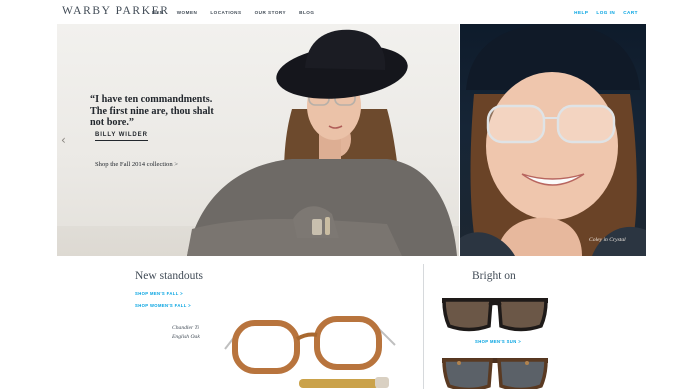 The height and width of the screenshot is (389, 700). What do you see at coordinates (136, 164) in the screenshot?
I see `shop-fall-collection-link: Shop the Fall 2014 collection >` at bounding box center [136, 164].